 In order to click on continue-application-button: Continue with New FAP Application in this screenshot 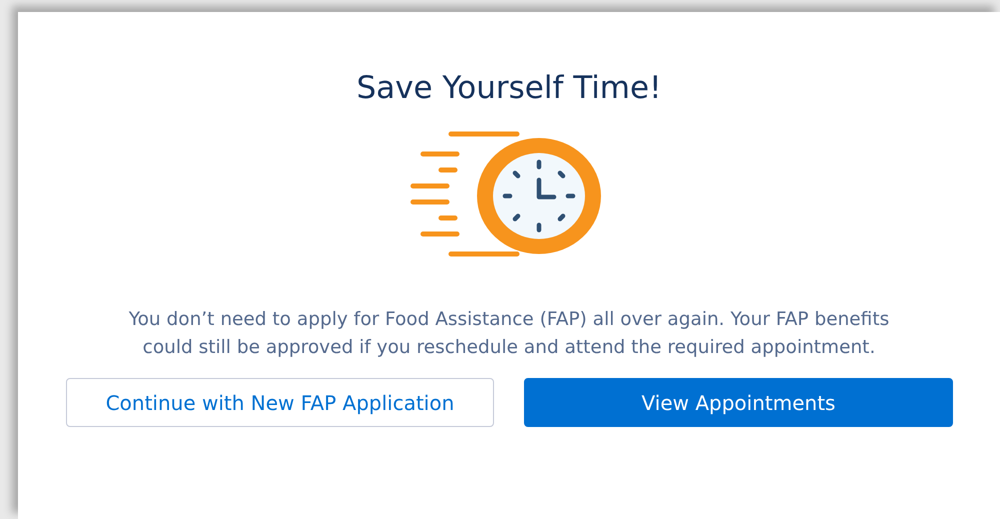, I will do `click(280, 403)`.